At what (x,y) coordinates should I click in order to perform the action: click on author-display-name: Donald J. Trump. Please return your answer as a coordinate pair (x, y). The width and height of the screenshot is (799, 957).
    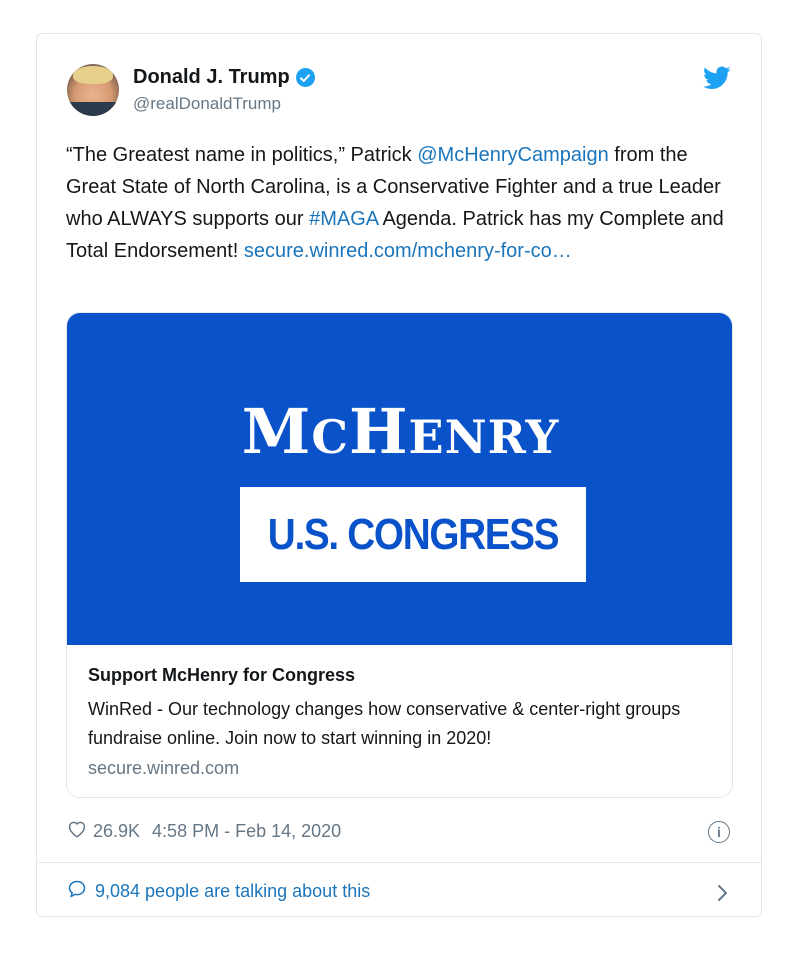
    Looking at the image, I should click on (211, 77).